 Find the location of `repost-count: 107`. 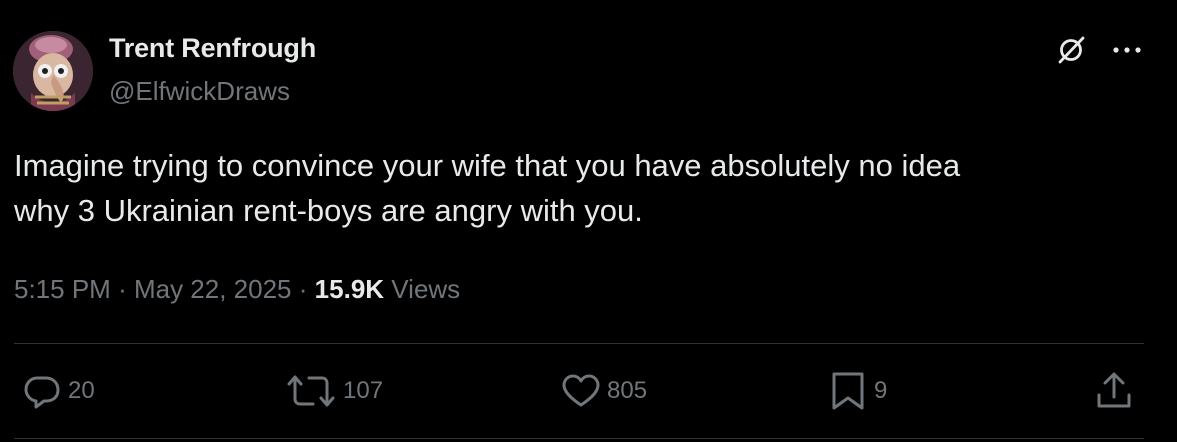

repost-count: 107 is located at coordinates (363, 390).